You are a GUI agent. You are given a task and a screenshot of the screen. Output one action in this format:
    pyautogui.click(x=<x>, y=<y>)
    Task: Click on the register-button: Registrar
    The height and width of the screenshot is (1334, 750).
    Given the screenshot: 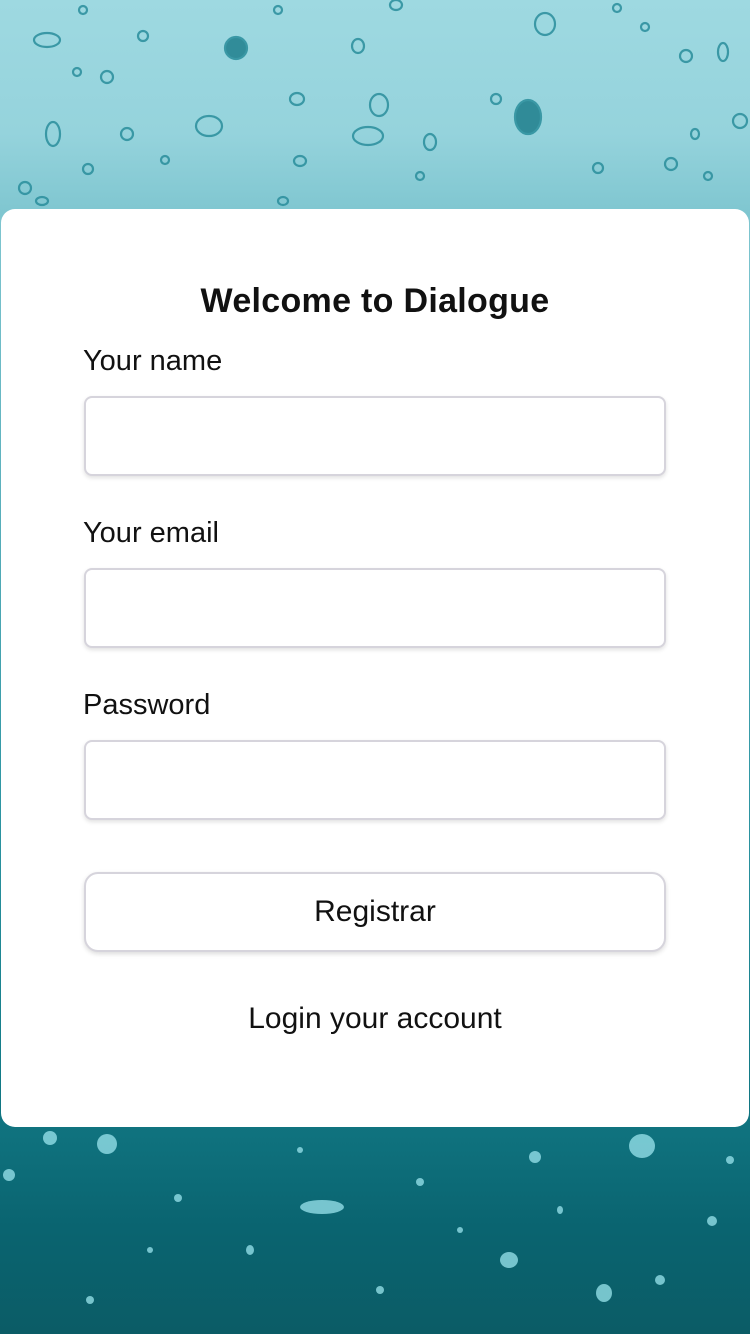 What is the action you would take?
    pyautogui.click(x=375, y=912)
    